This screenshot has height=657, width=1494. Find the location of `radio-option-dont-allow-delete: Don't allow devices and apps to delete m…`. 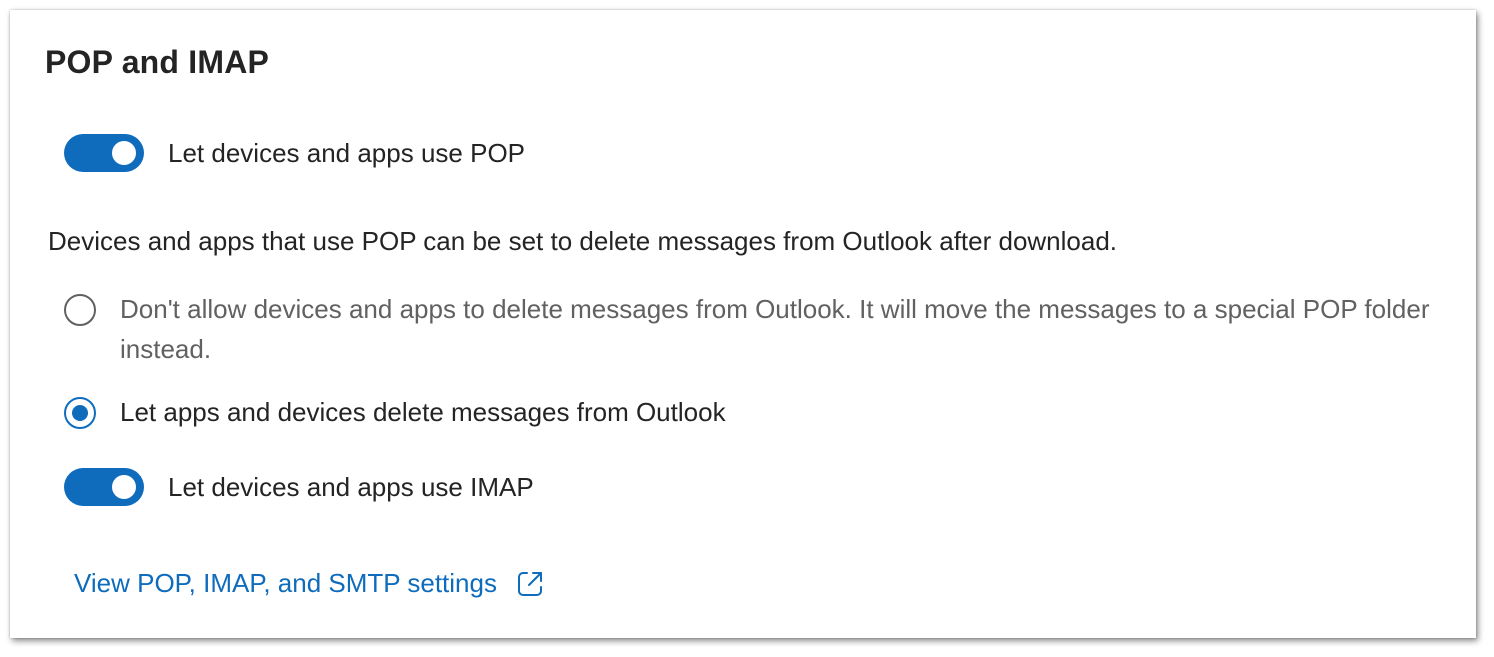

radio-option-dont-allow-delete: Don't allow devices and apps to delete m… is located at coordinates (757, 331).